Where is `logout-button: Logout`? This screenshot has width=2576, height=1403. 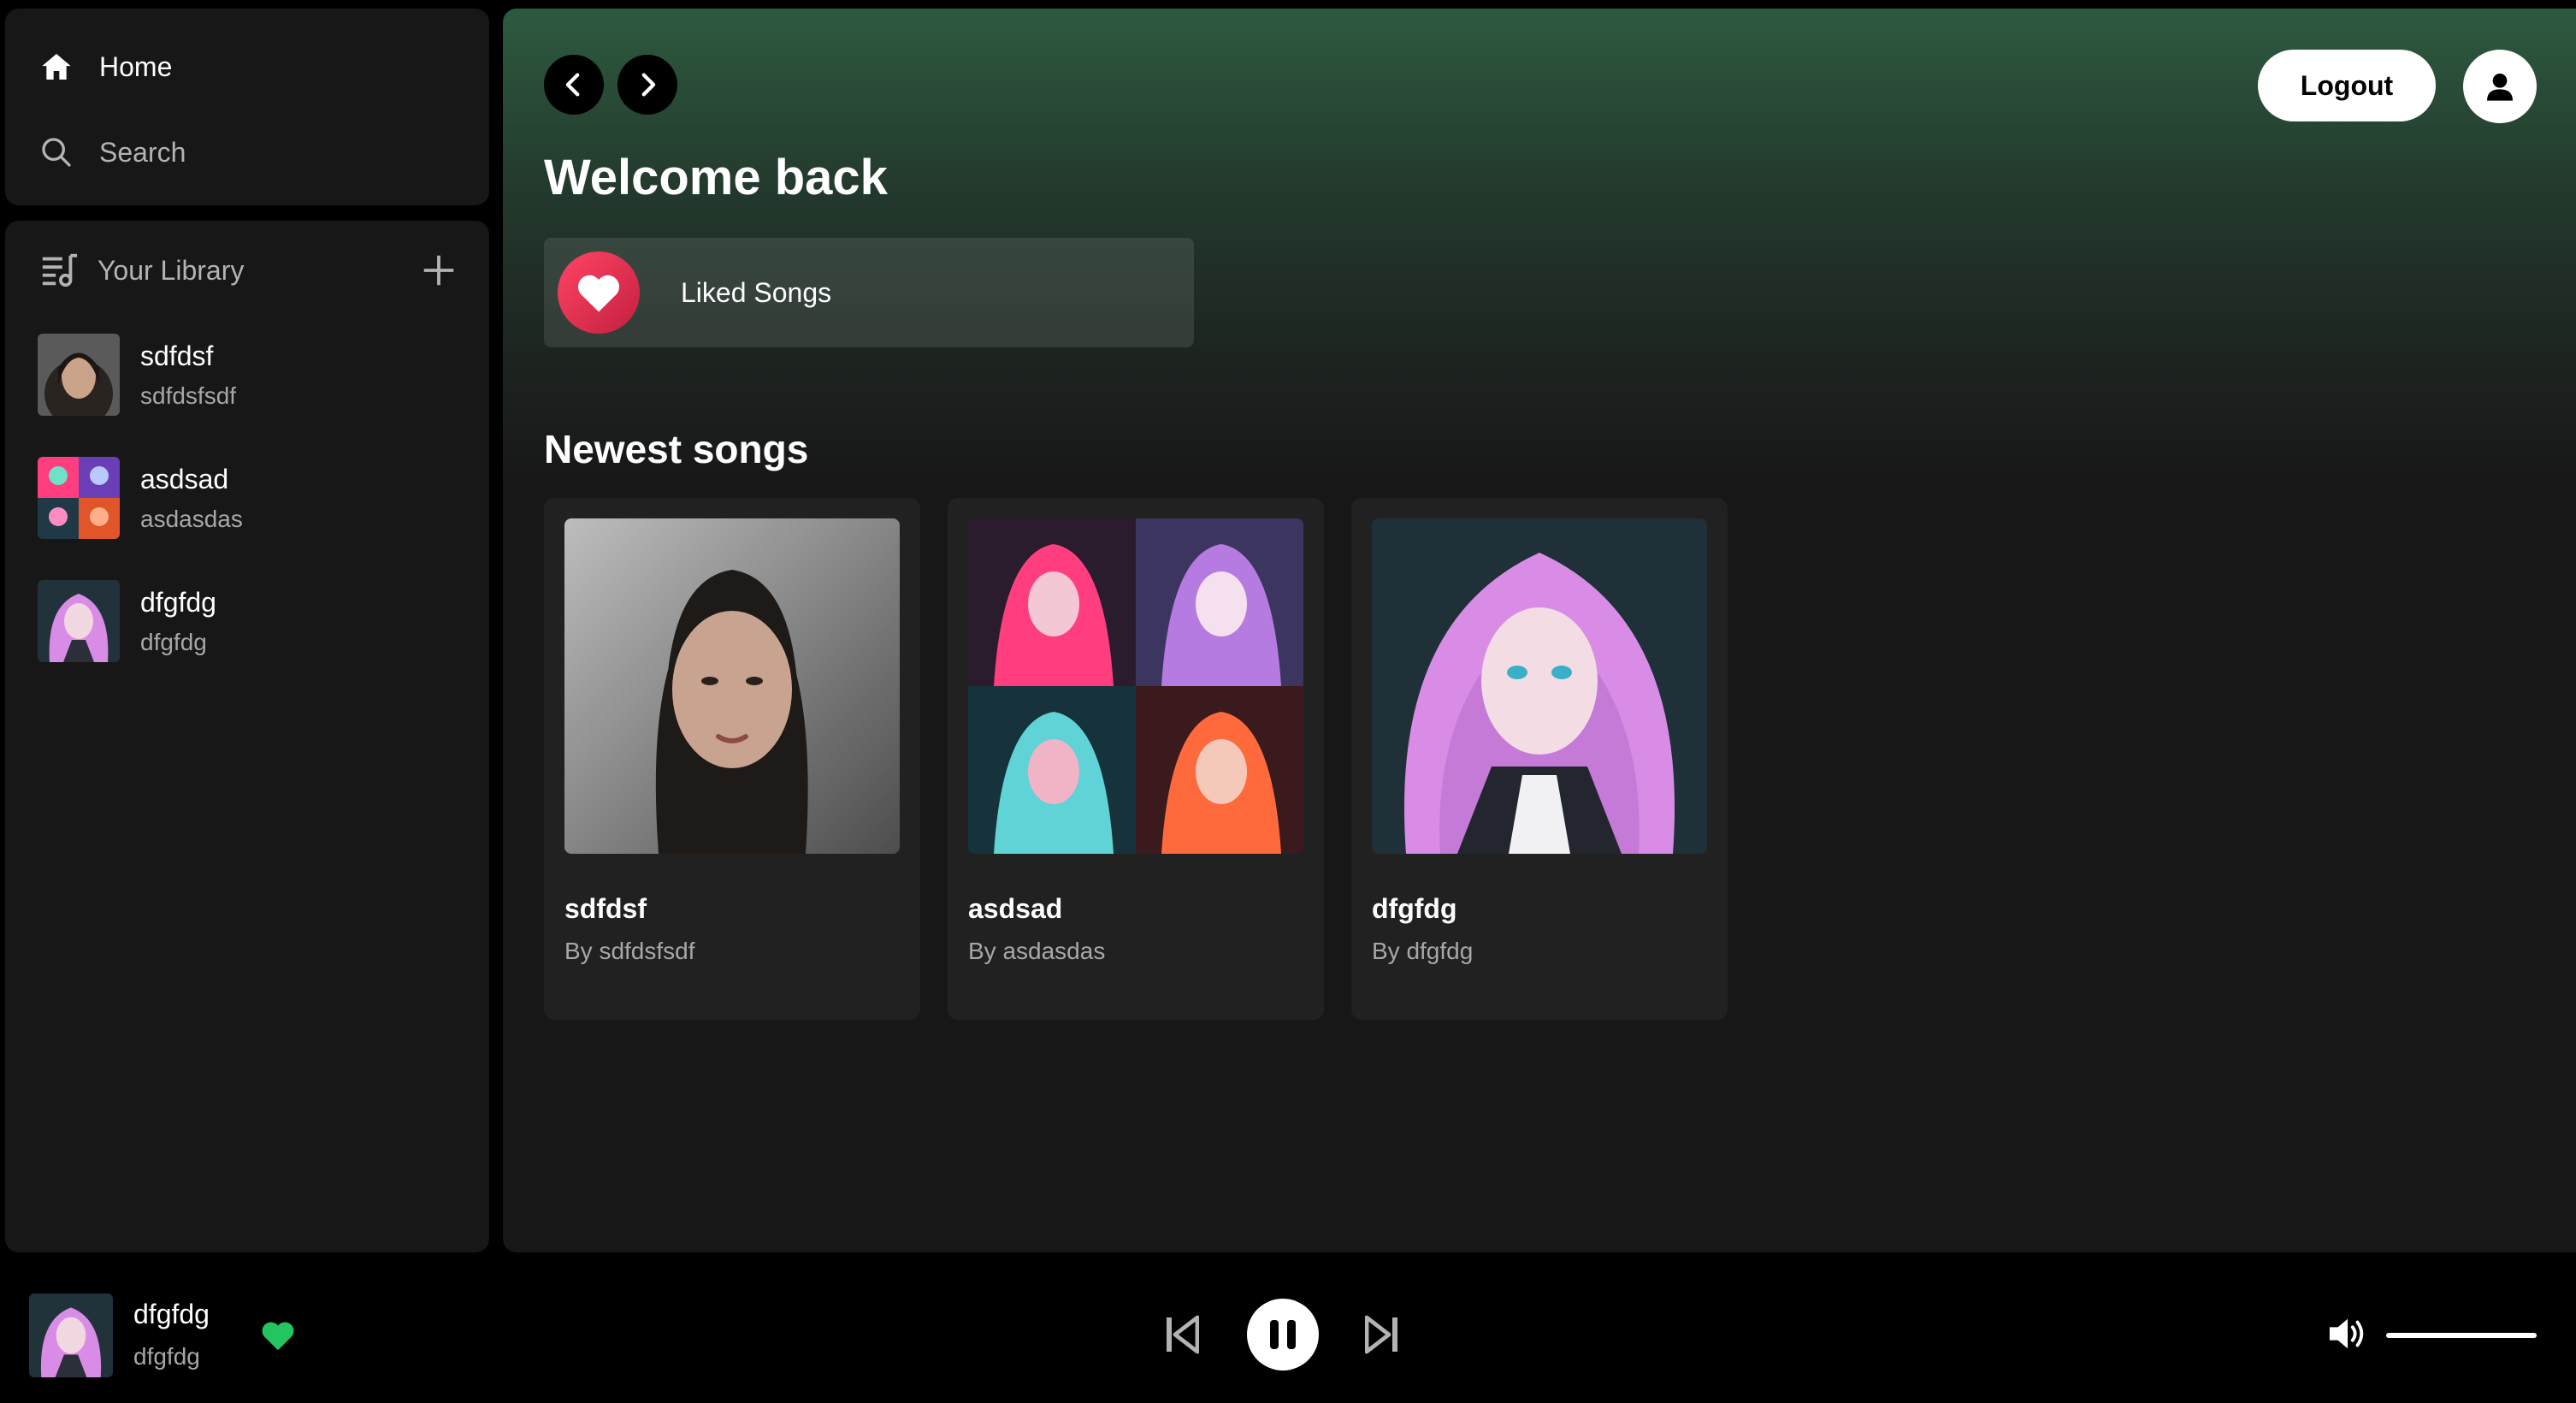 logout-button: Logout is located at coordinates (2347, 85).